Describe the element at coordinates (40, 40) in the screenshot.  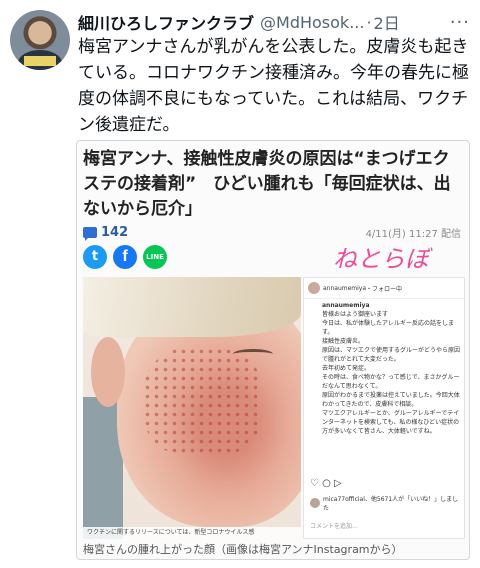
I see `author-avatar` at that location.